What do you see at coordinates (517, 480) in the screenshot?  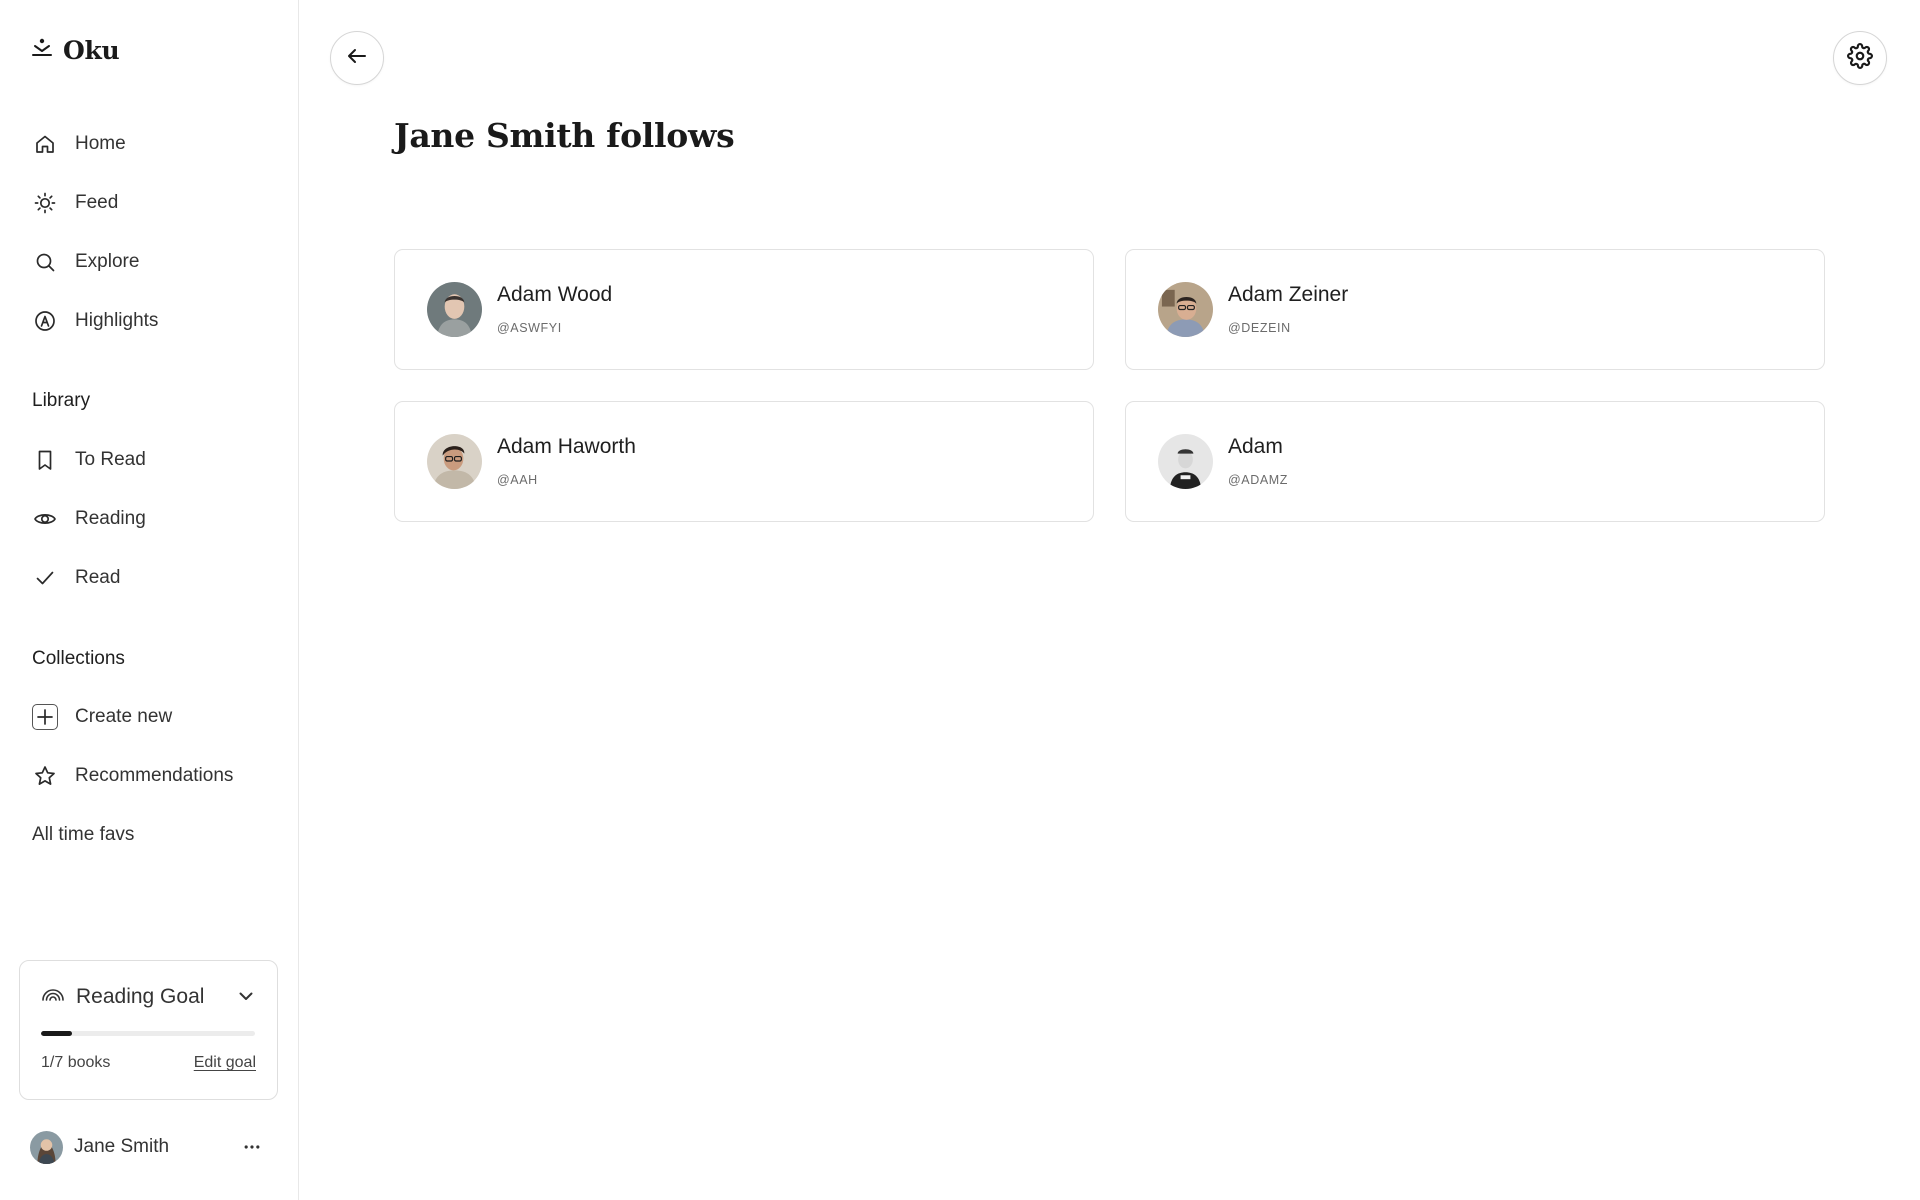 I see `follow-handle: @AAH` at bounding box center [517, 480].